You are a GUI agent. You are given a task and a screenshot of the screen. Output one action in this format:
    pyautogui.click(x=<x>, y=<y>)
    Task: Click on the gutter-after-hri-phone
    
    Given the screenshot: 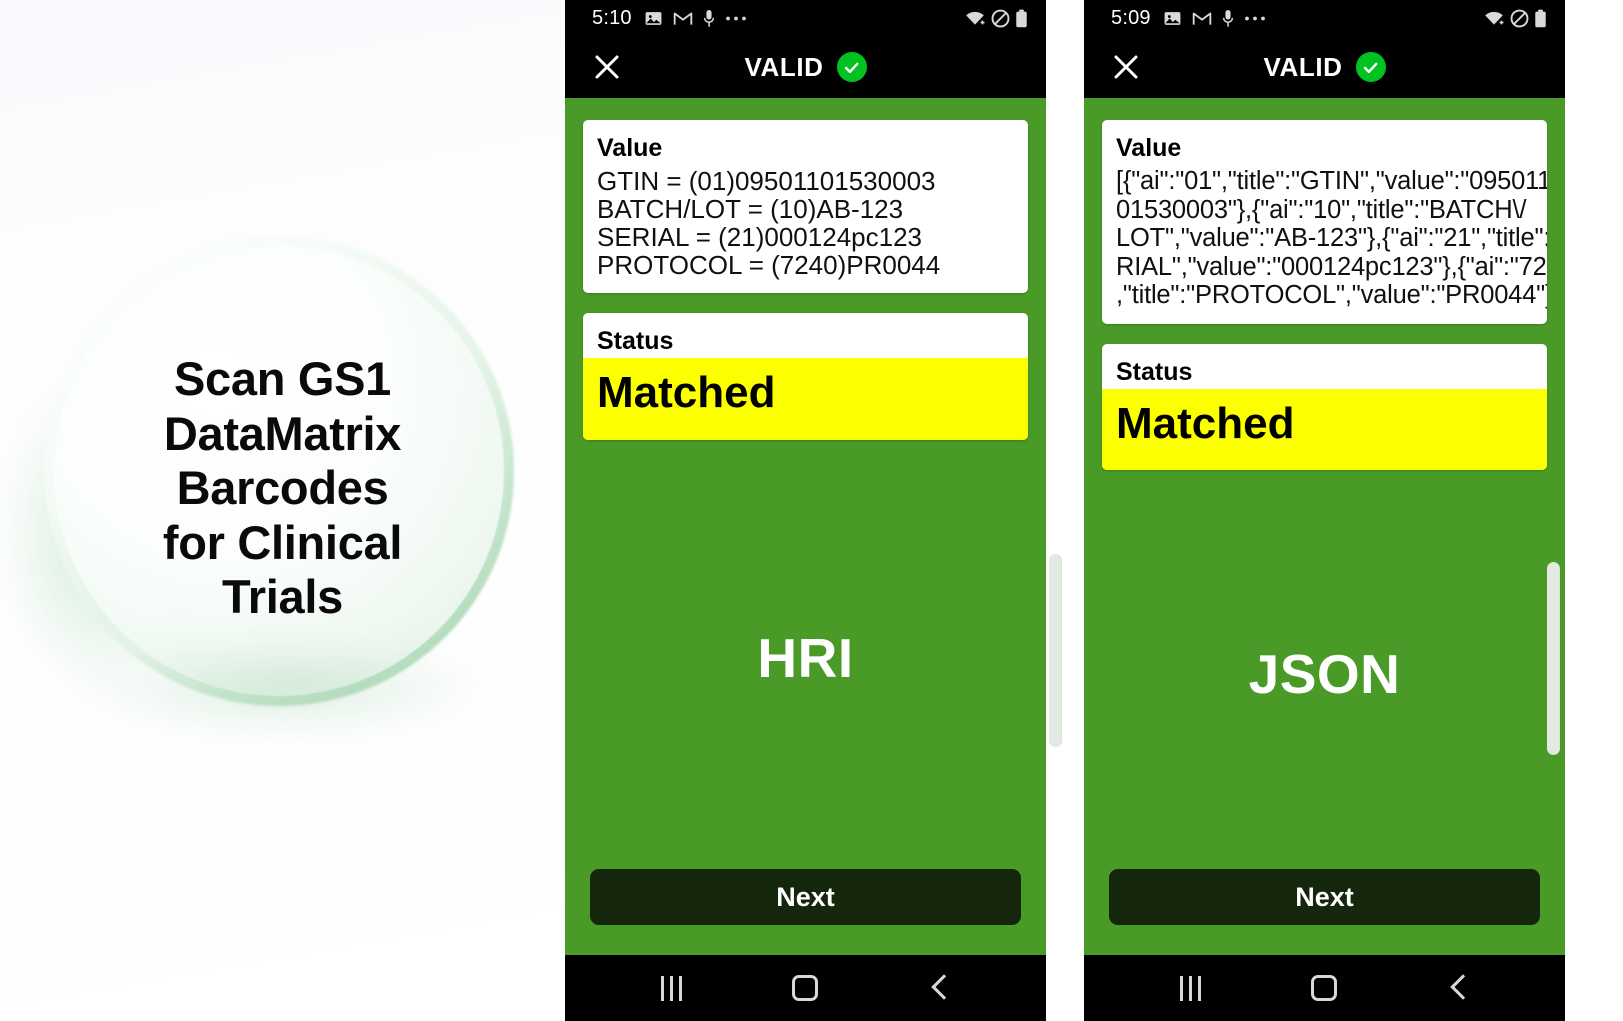 What is the action you would take?
    pyautogui.click(x=1065, y=510)
    